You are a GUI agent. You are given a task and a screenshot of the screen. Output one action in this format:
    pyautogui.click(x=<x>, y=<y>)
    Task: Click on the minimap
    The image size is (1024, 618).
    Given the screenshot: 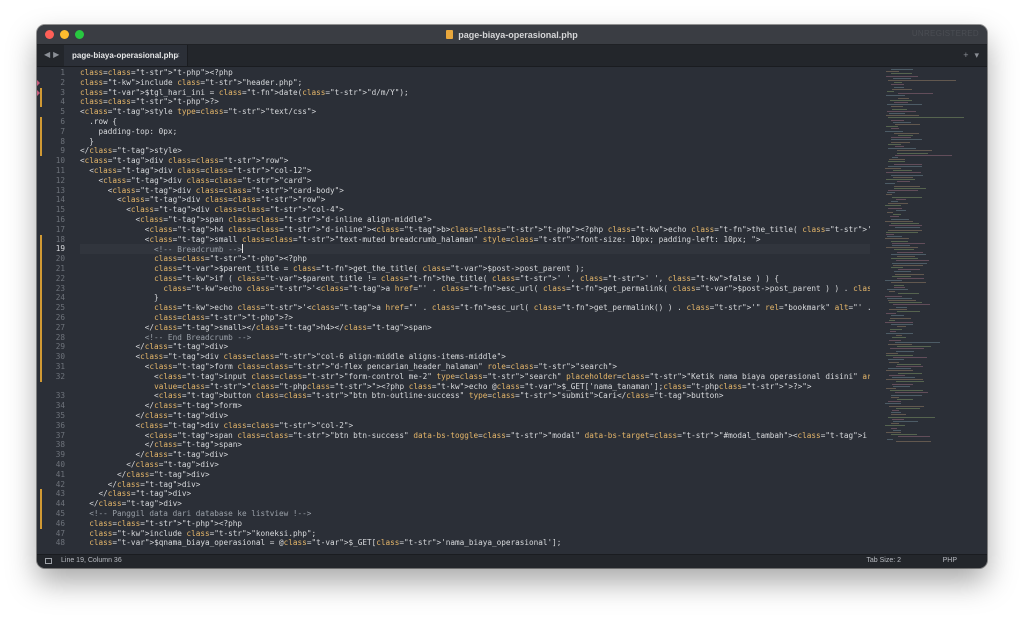 What is the action you would take?
    pyautogui.click(x=933, y=259)
    